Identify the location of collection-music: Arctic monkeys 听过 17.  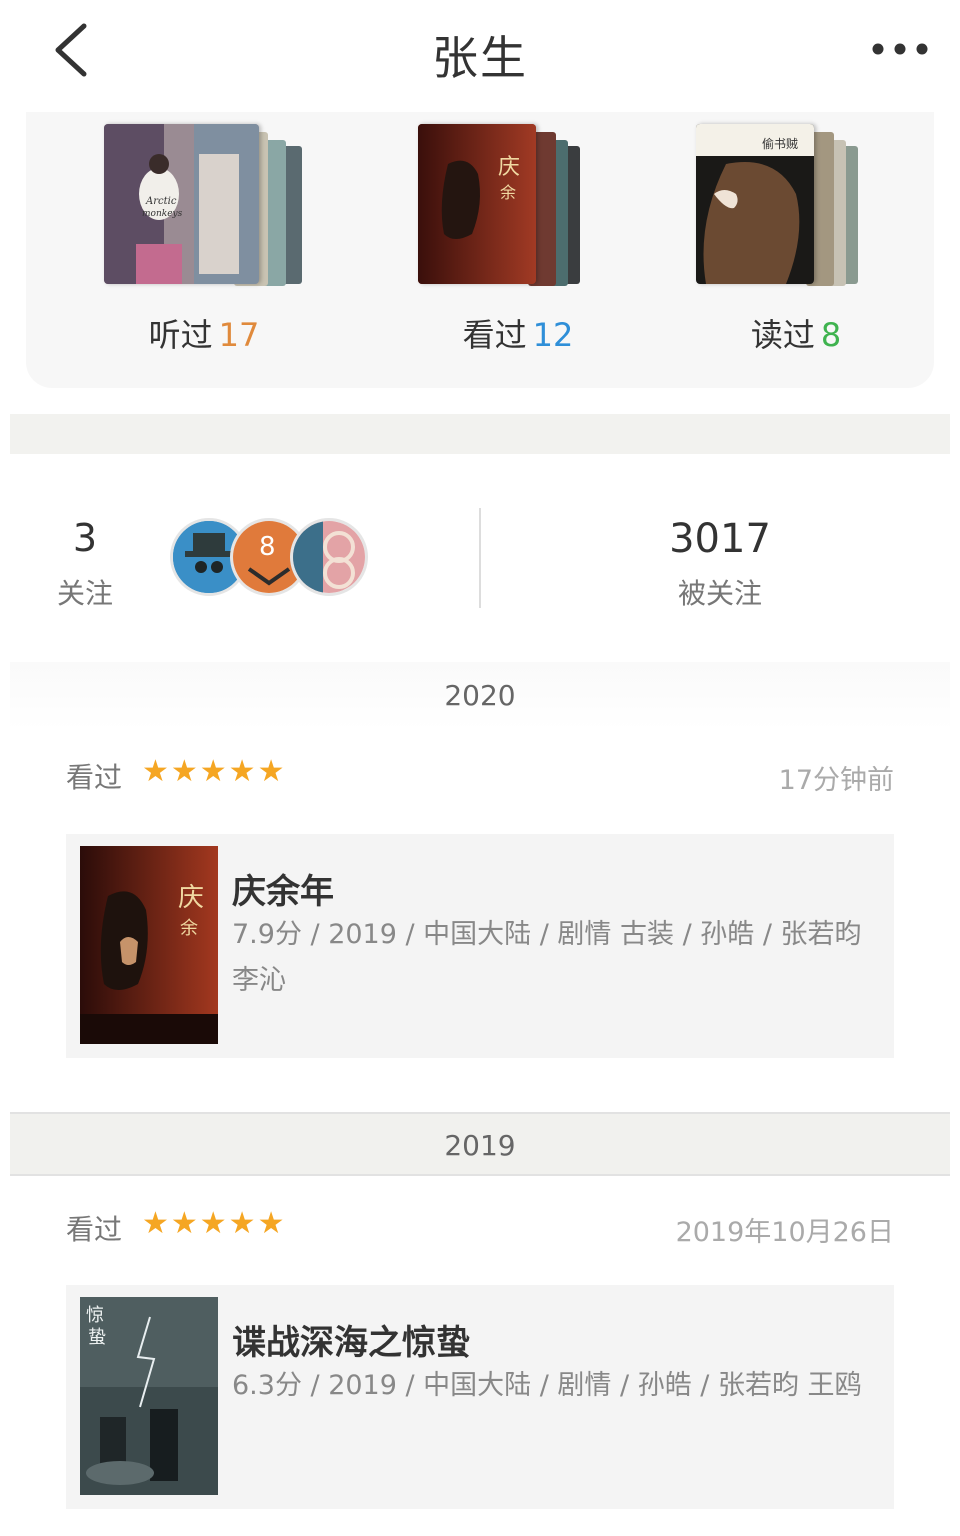
(209, 244).